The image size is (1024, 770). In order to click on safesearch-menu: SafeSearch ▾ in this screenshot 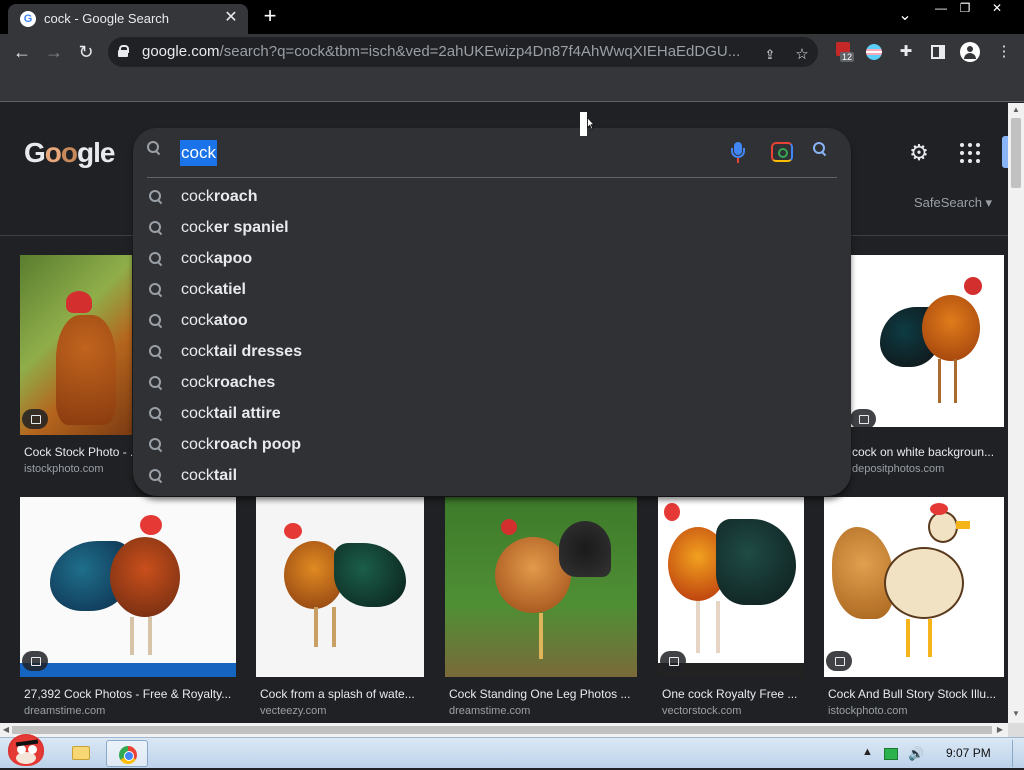, I will do `click(953, 203)`.